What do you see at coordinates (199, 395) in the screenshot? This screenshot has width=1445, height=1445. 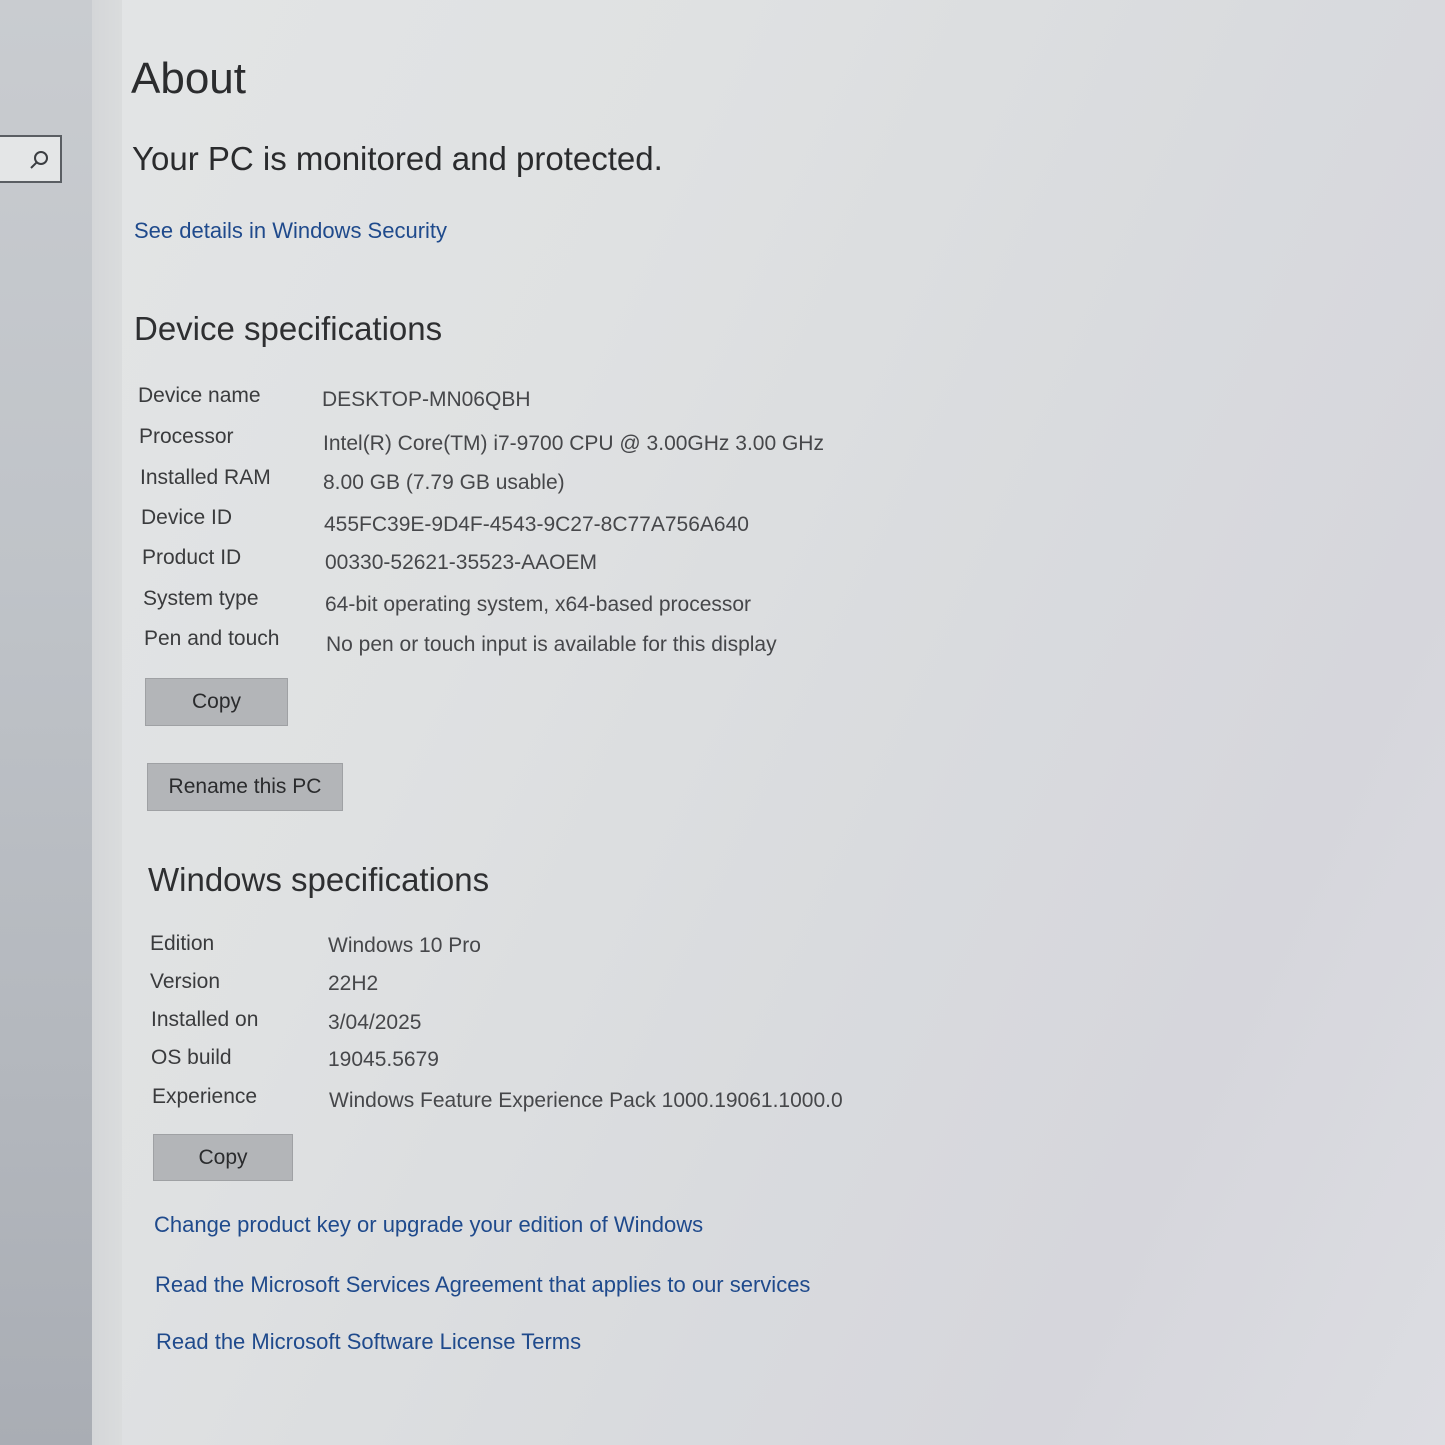 I see `spec-label: Device name` at bounding box center [199, 395].